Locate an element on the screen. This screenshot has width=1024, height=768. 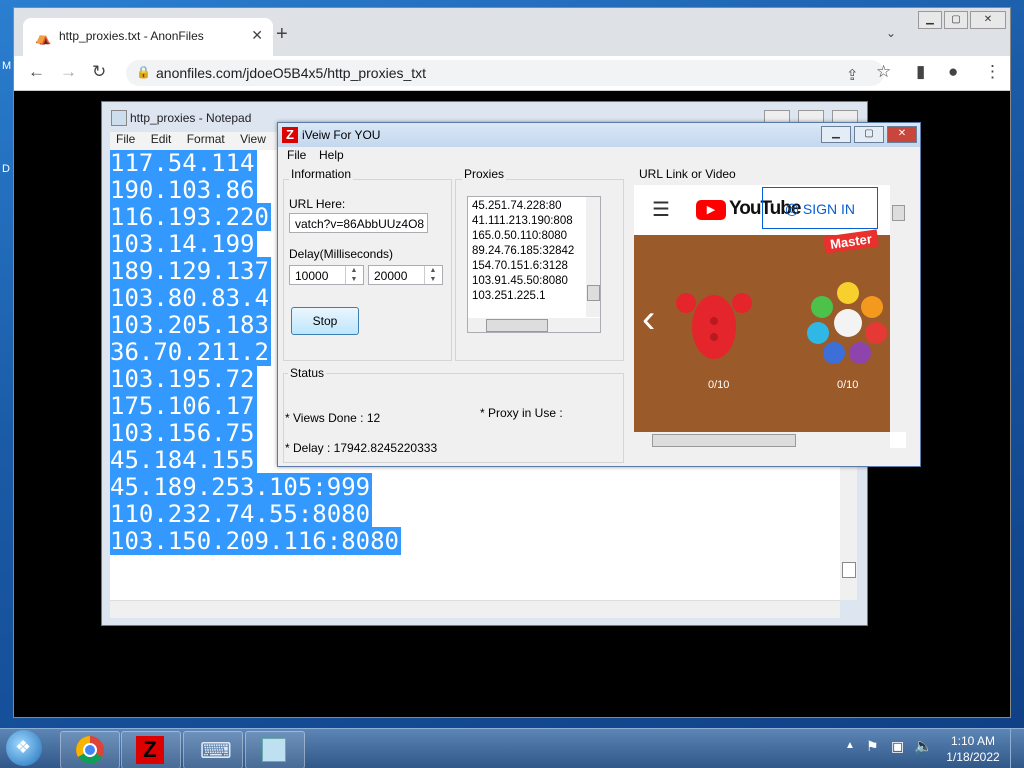
youtube-play-icon: ▶ is located at coordinates (711, 210).